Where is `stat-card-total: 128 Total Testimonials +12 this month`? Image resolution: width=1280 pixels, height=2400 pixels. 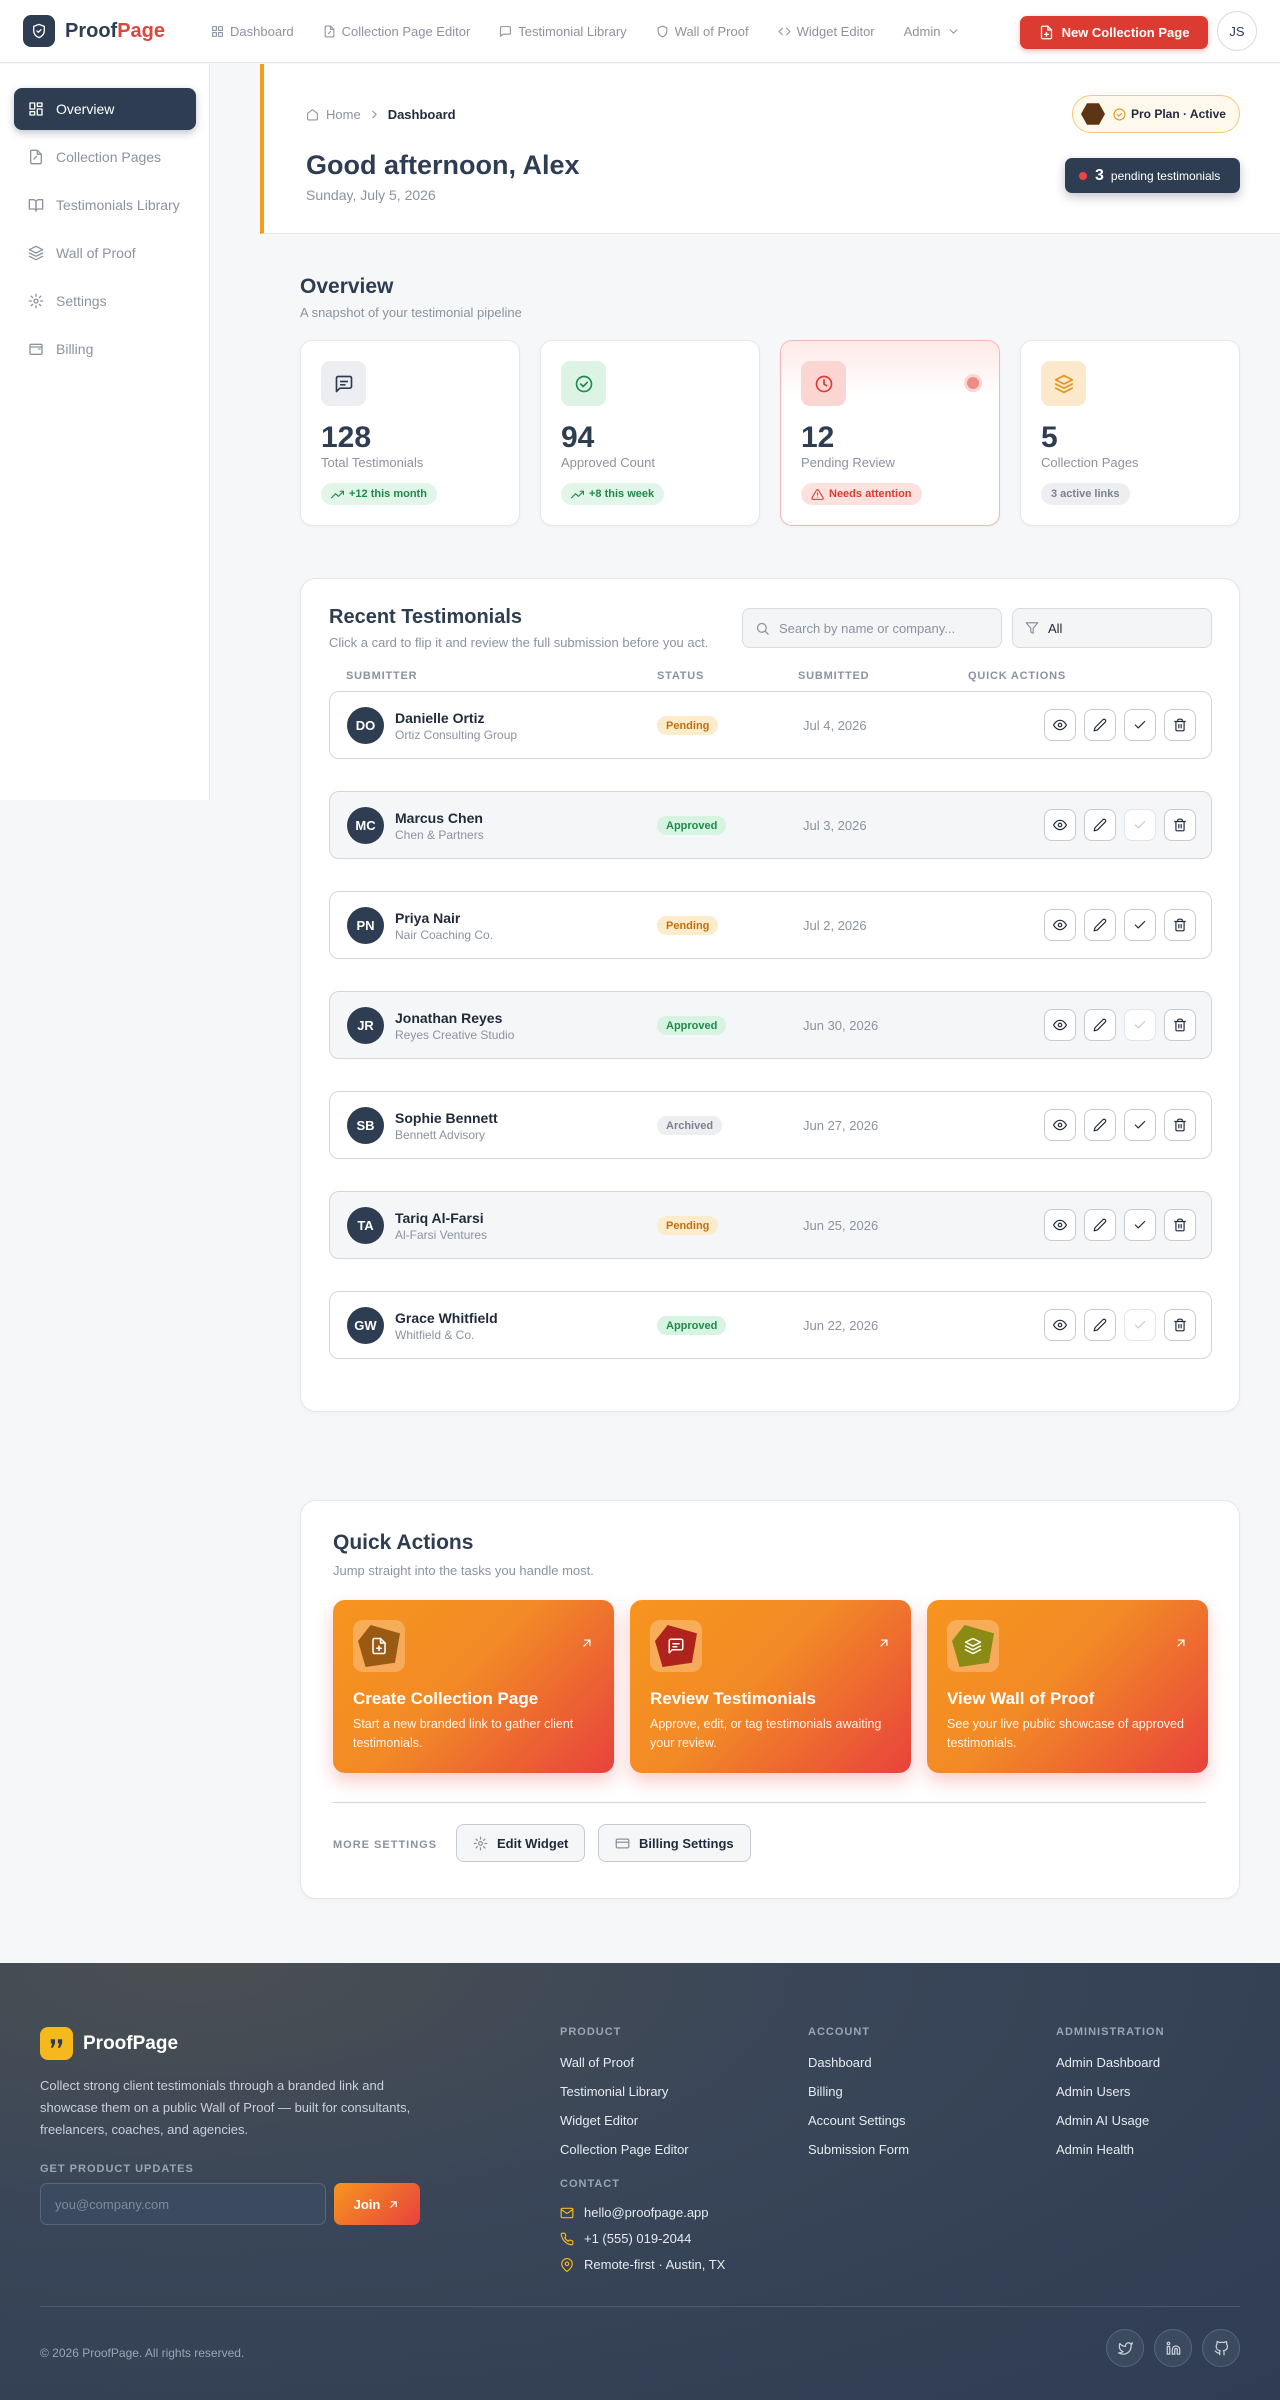
stat-card-total: 128 Total Testimonials +12 this month is located at coordinates (410, 433).